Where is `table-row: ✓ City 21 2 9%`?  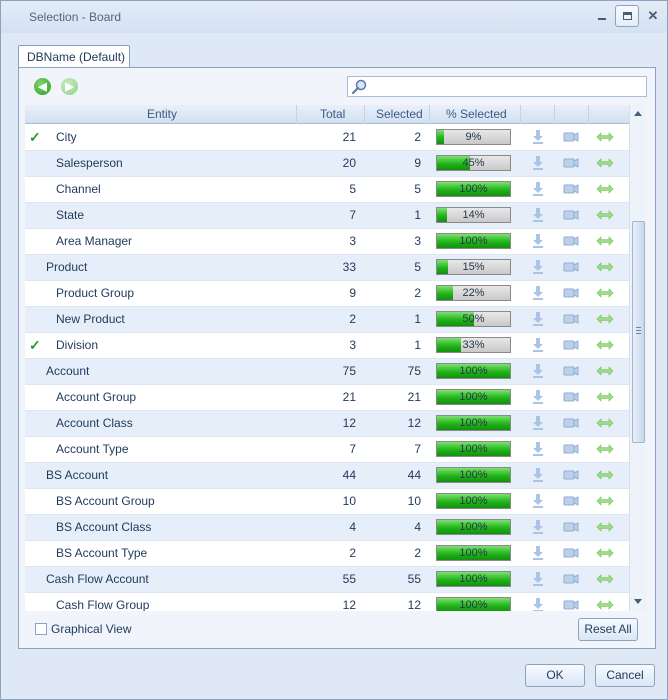 table-row: ✓ City 21 2 9% is located at coordinates (327, 138).